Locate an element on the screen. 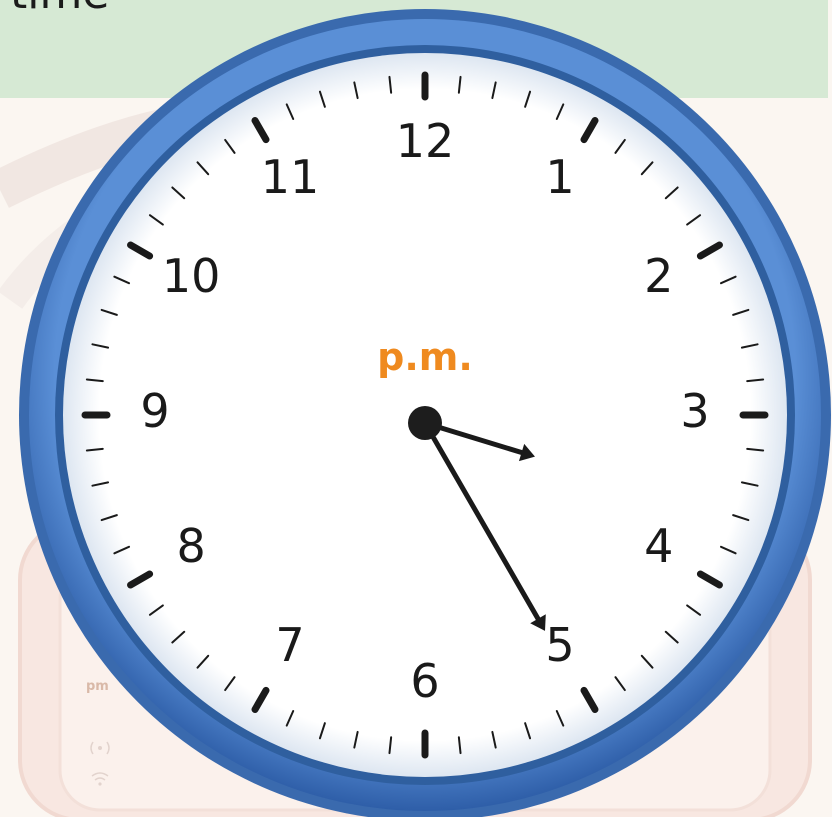  numeral-10: 10 is located at coordinates (191, 276).